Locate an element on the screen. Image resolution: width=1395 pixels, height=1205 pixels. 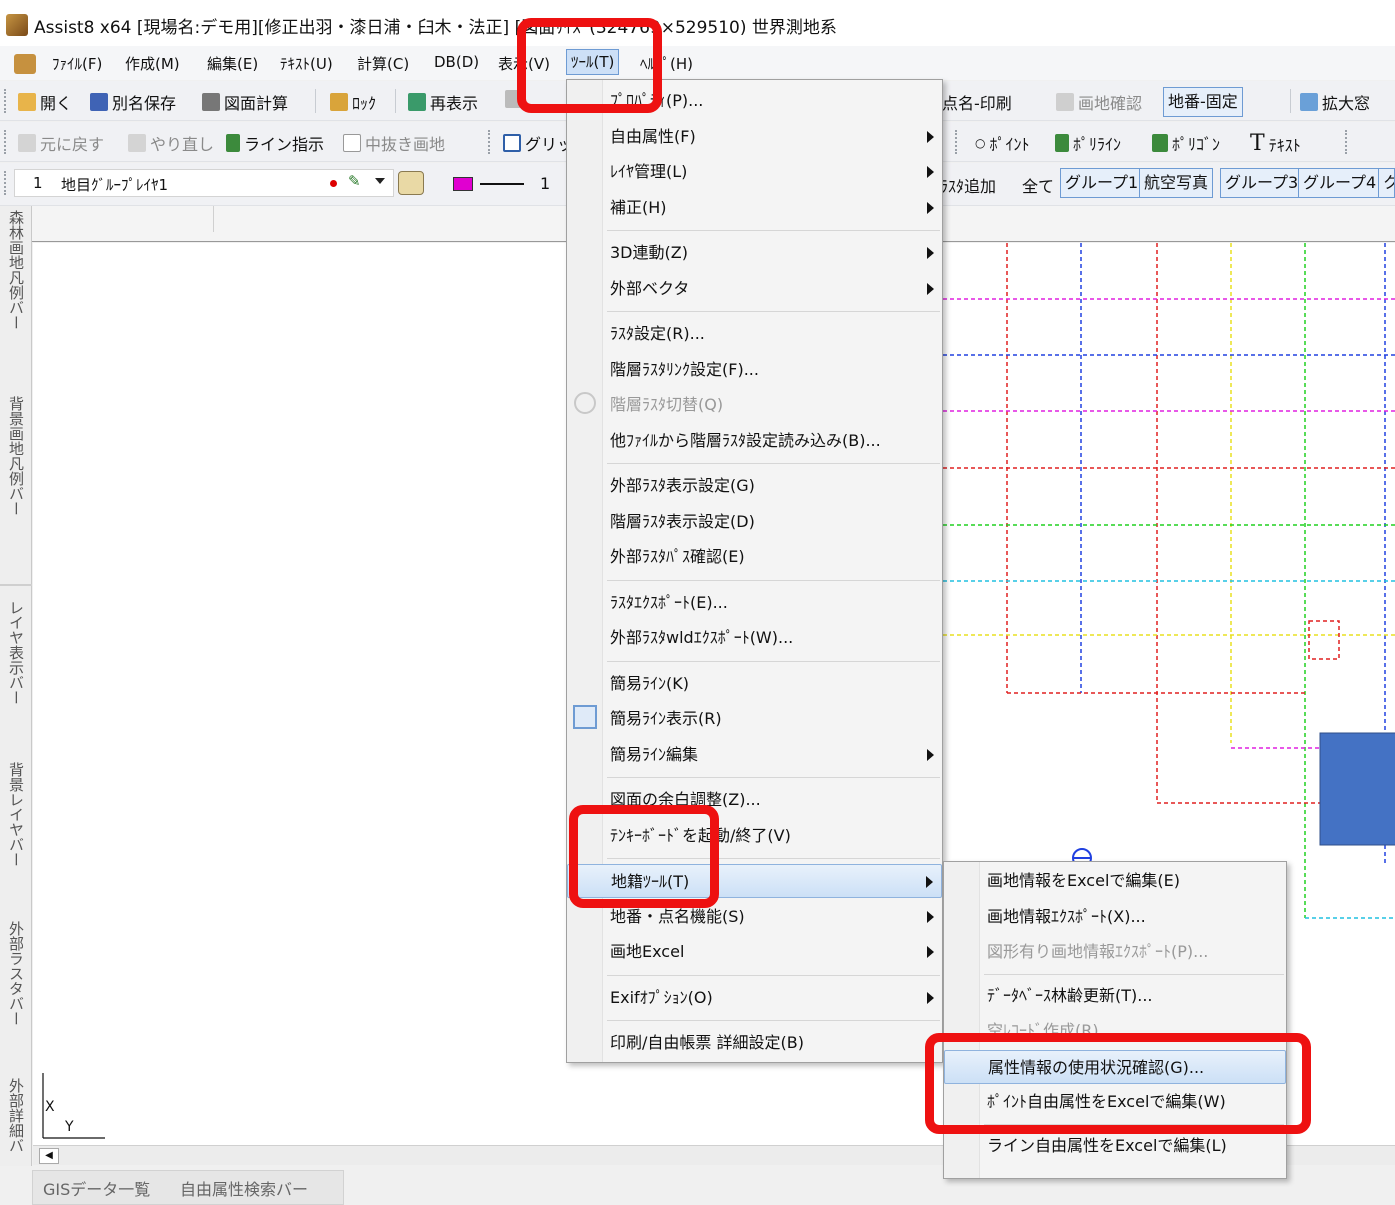
menu-item: 外部ﾗｽﾀﾊﾟｽ確認(E) is located at coordinates (754, 557).